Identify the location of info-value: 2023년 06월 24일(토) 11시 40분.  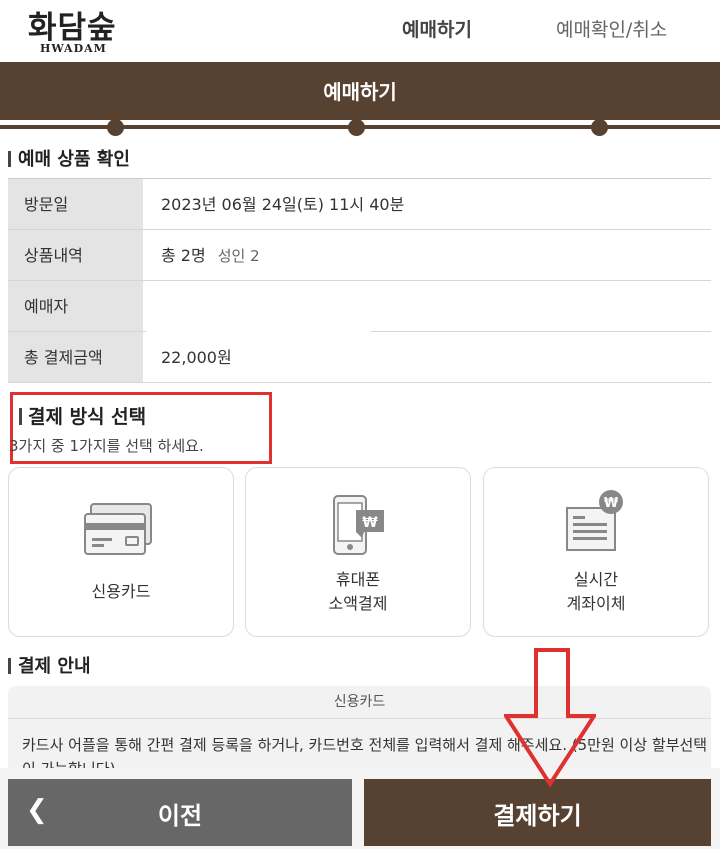
(282, 204).